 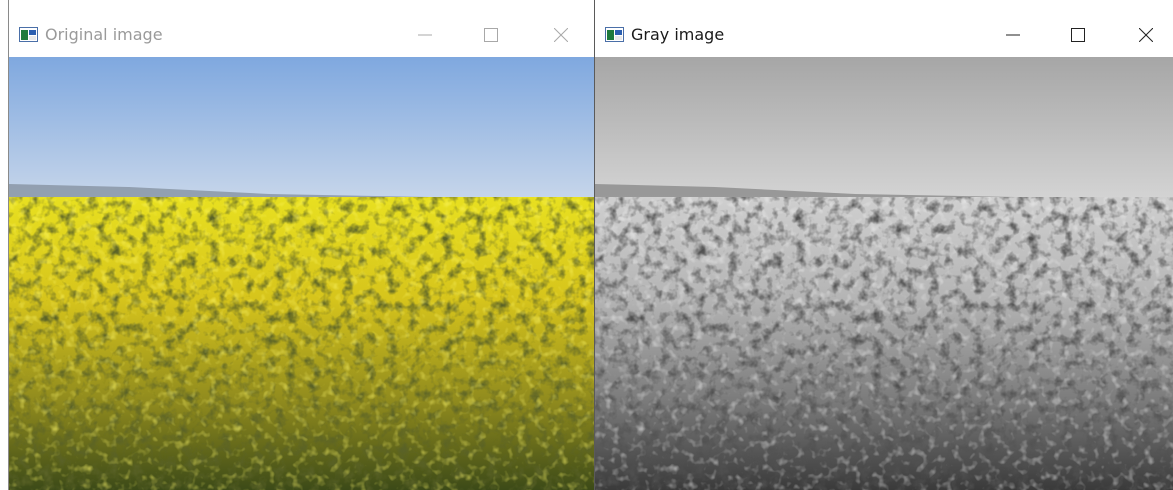 I want to click on titlebar: Gray image, so click(x=884, y=28).